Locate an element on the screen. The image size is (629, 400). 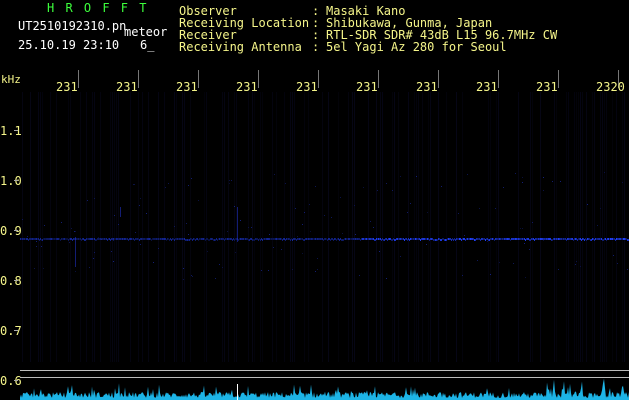
title-letters: H R O F F T is located at coordinates (98, 8).